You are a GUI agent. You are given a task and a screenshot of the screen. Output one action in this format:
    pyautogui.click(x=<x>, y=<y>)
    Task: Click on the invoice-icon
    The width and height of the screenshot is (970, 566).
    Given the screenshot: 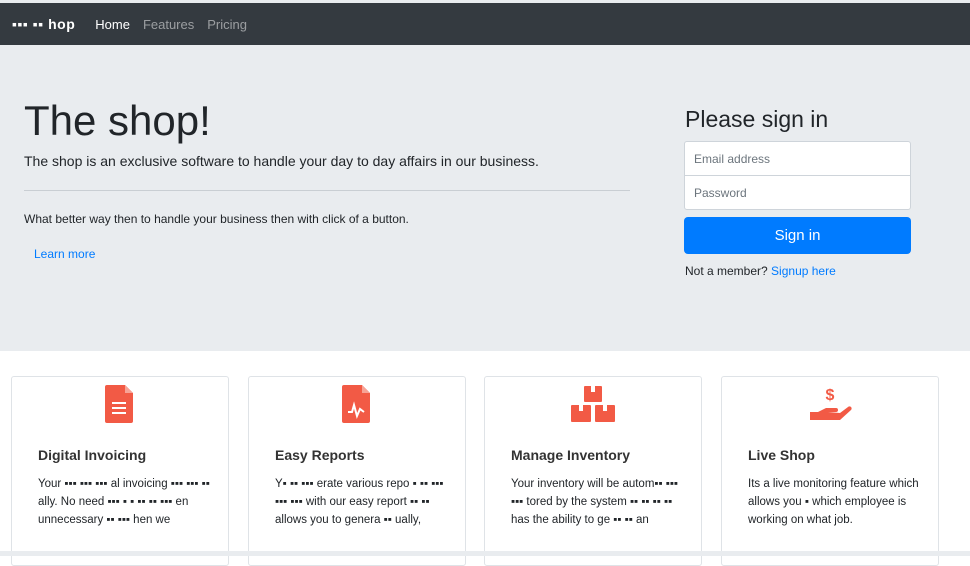 What is the action you would take?
    pyautogui.click(x=119, y=404)
    